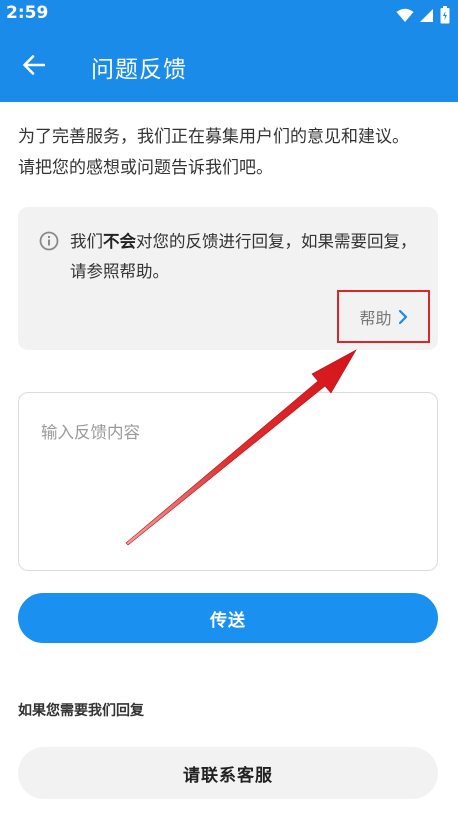 The height and width of the screenshot is (820, 458). I want to click on notice-text-before: 我们, so click(86, 241).